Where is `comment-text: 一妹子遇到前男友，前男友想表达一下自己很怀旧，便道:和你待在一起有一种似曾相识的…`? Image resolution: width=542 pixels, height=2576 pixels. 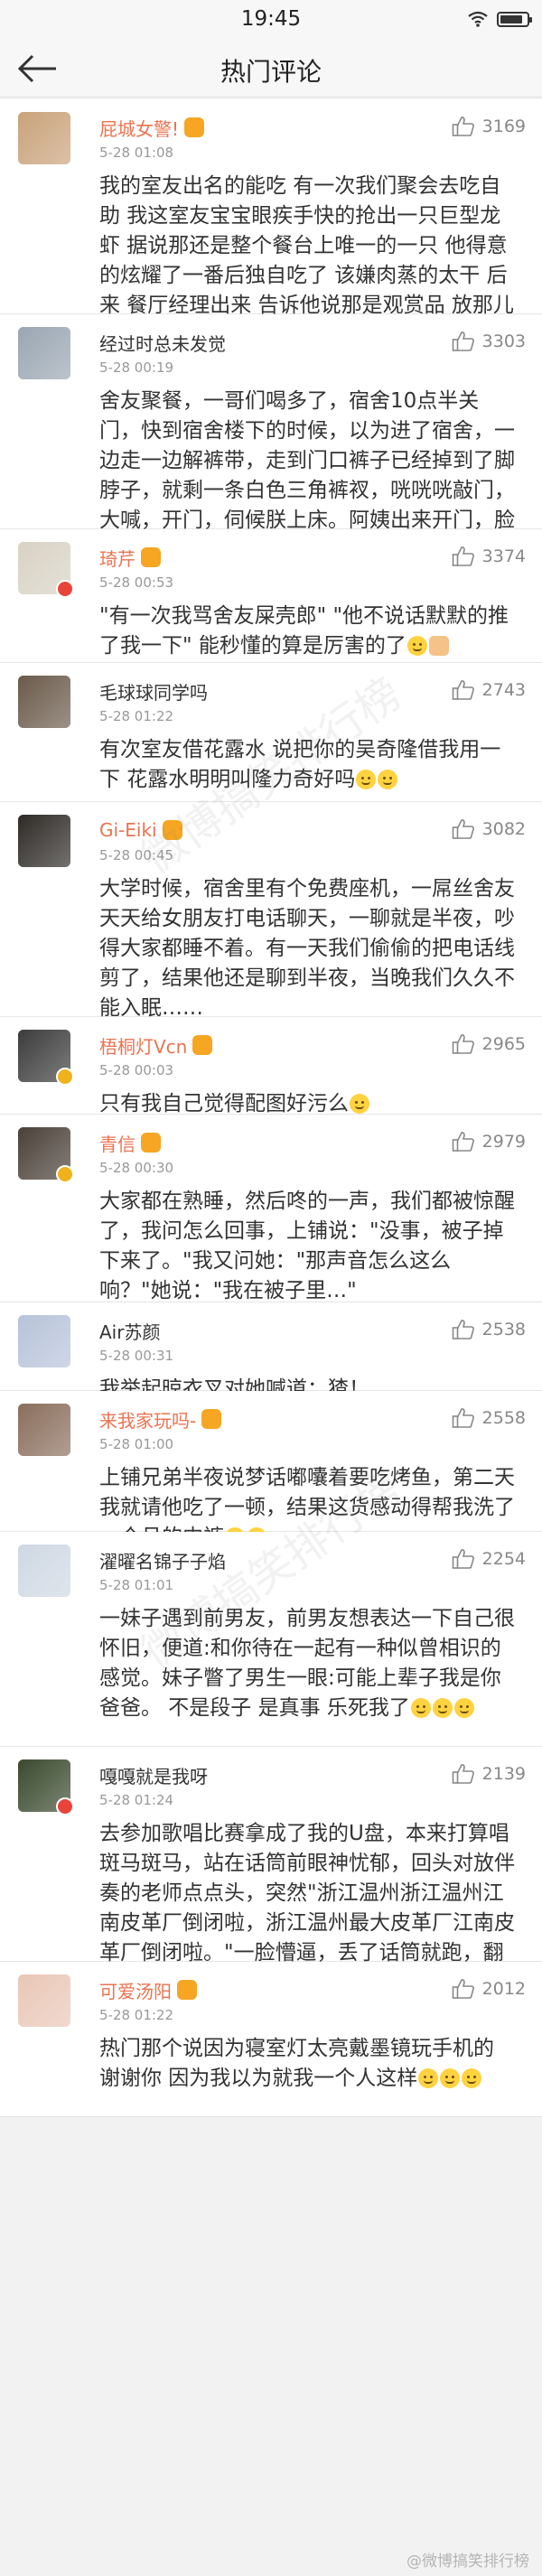
comment-text: 一妹子遇到前男友，前男友想表达一下自己很怀旧，便道:和你待在一起有一种似曾相识的… is located at coordinates (309, 1663).